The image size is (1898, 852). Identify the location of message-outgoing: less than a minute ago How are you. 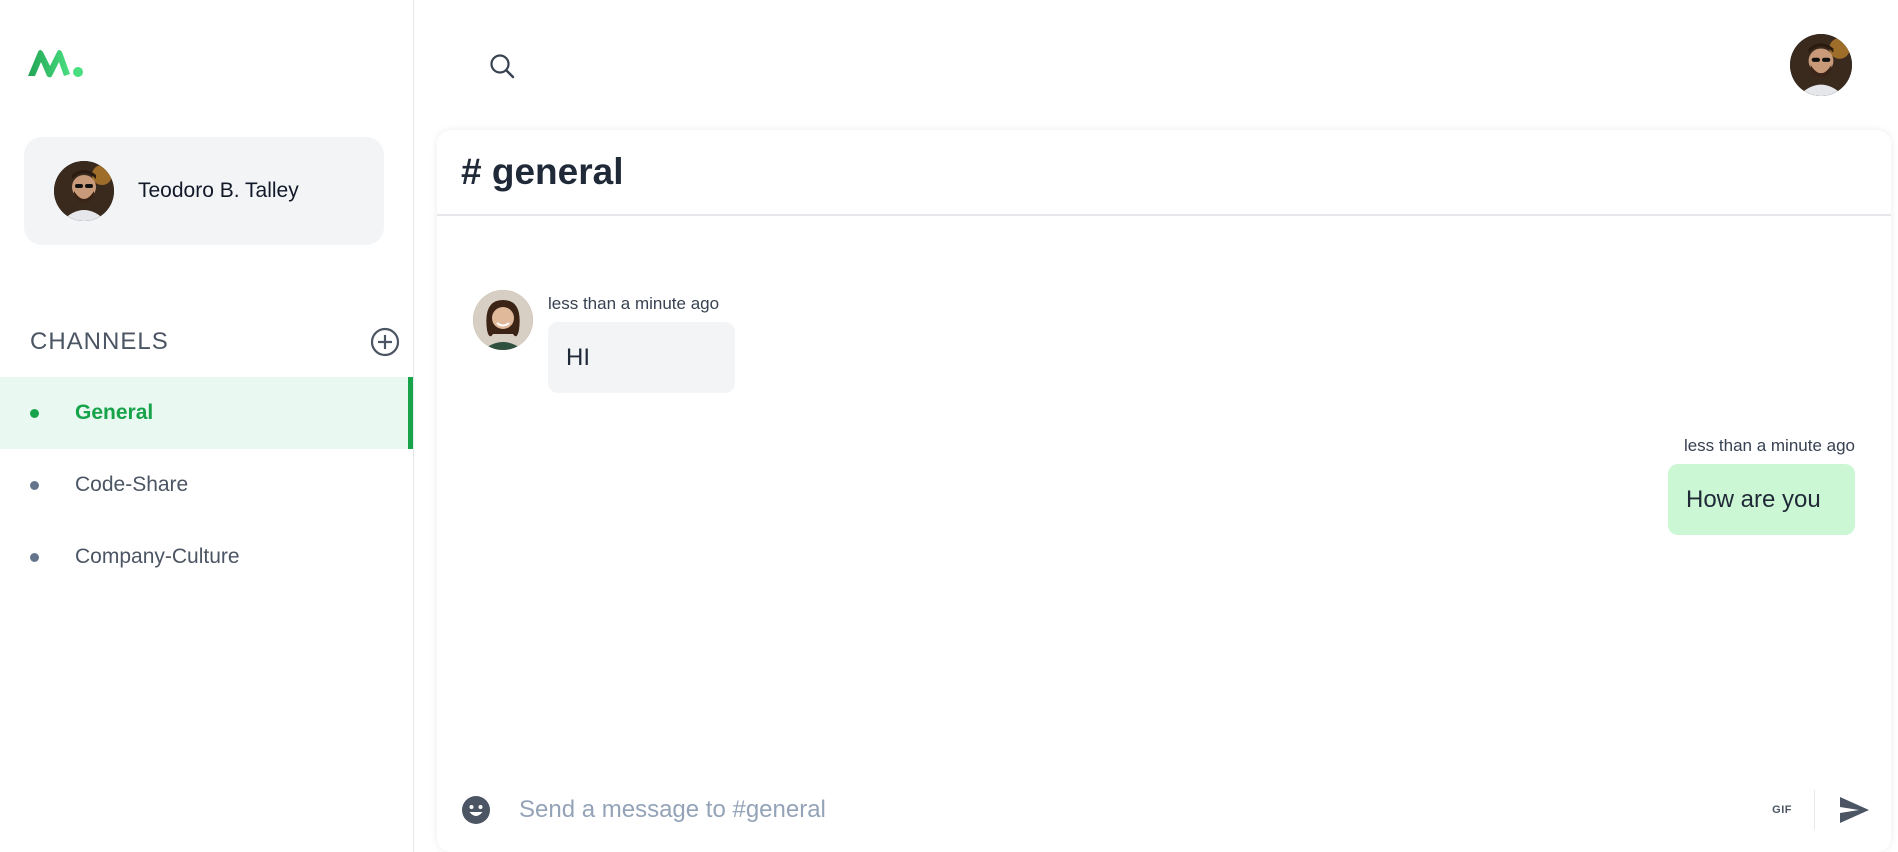
(1761, 483).